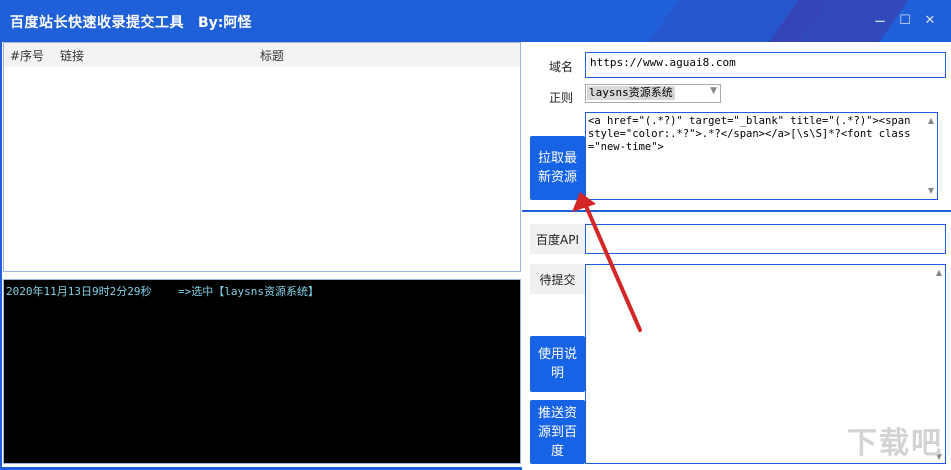  What do you see at coordinates (765, 239) in the screenshot?
I see `api-input` at bounding box center [765, 239].